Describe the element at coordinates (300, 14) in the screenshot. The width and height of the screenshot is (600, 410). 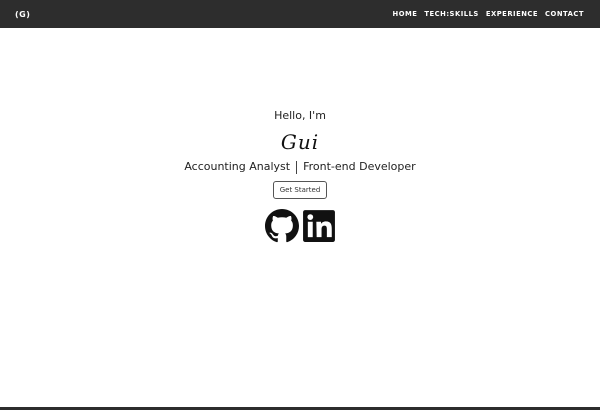
I see `navbar: (G) HOME TECH:SKILLS EXPERIENCE CONTACT` at that location.